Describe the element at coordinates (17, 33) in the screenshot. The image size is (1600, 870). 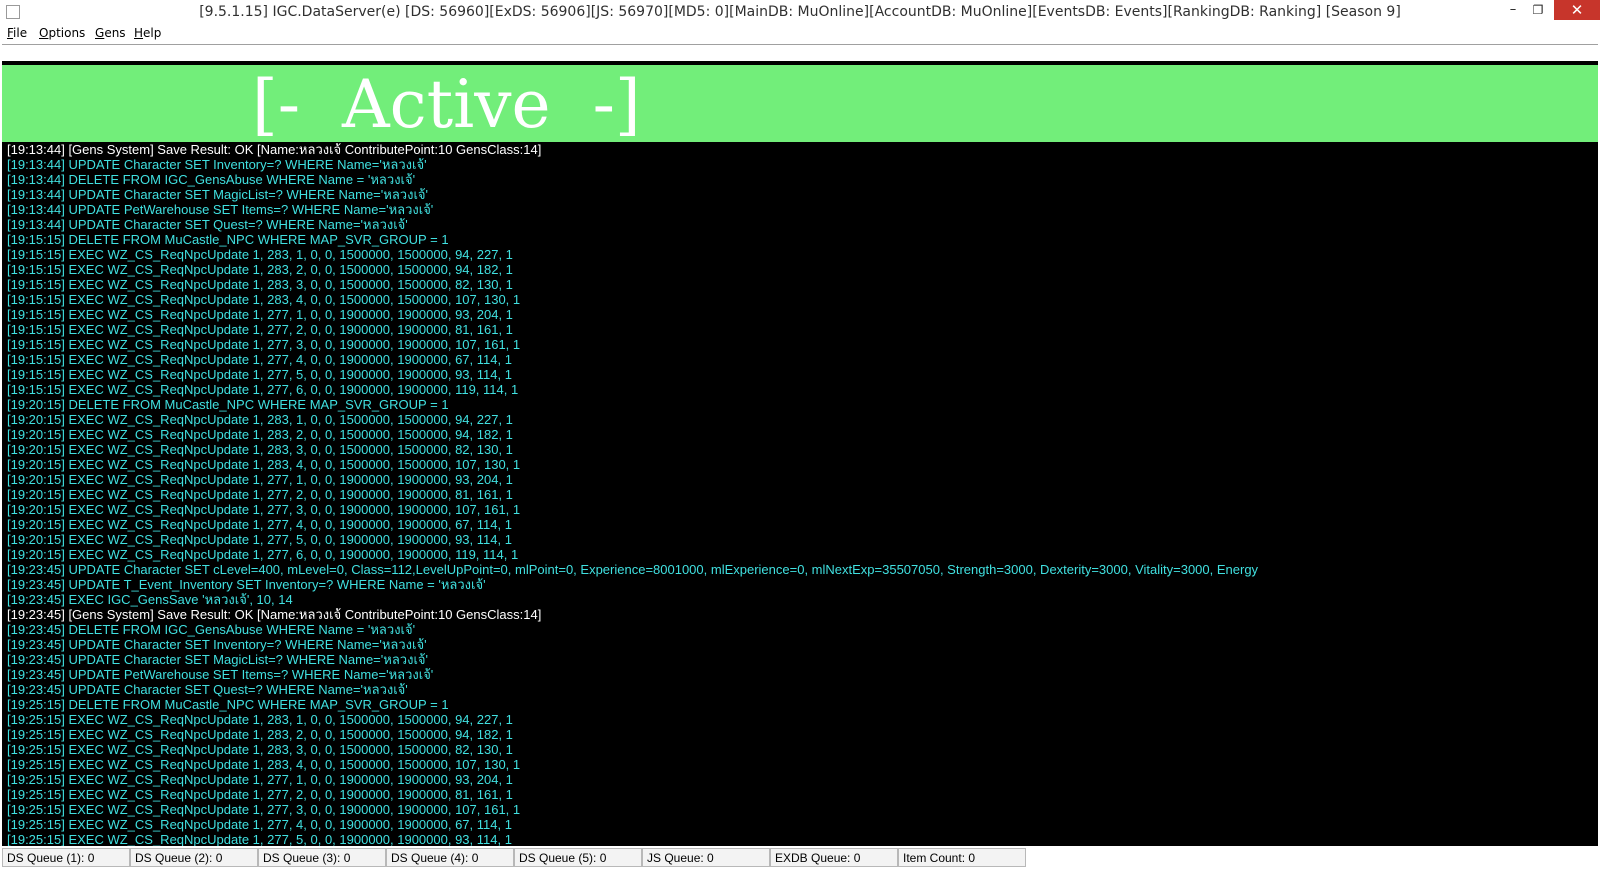
I see `menu-file: File` at that location.